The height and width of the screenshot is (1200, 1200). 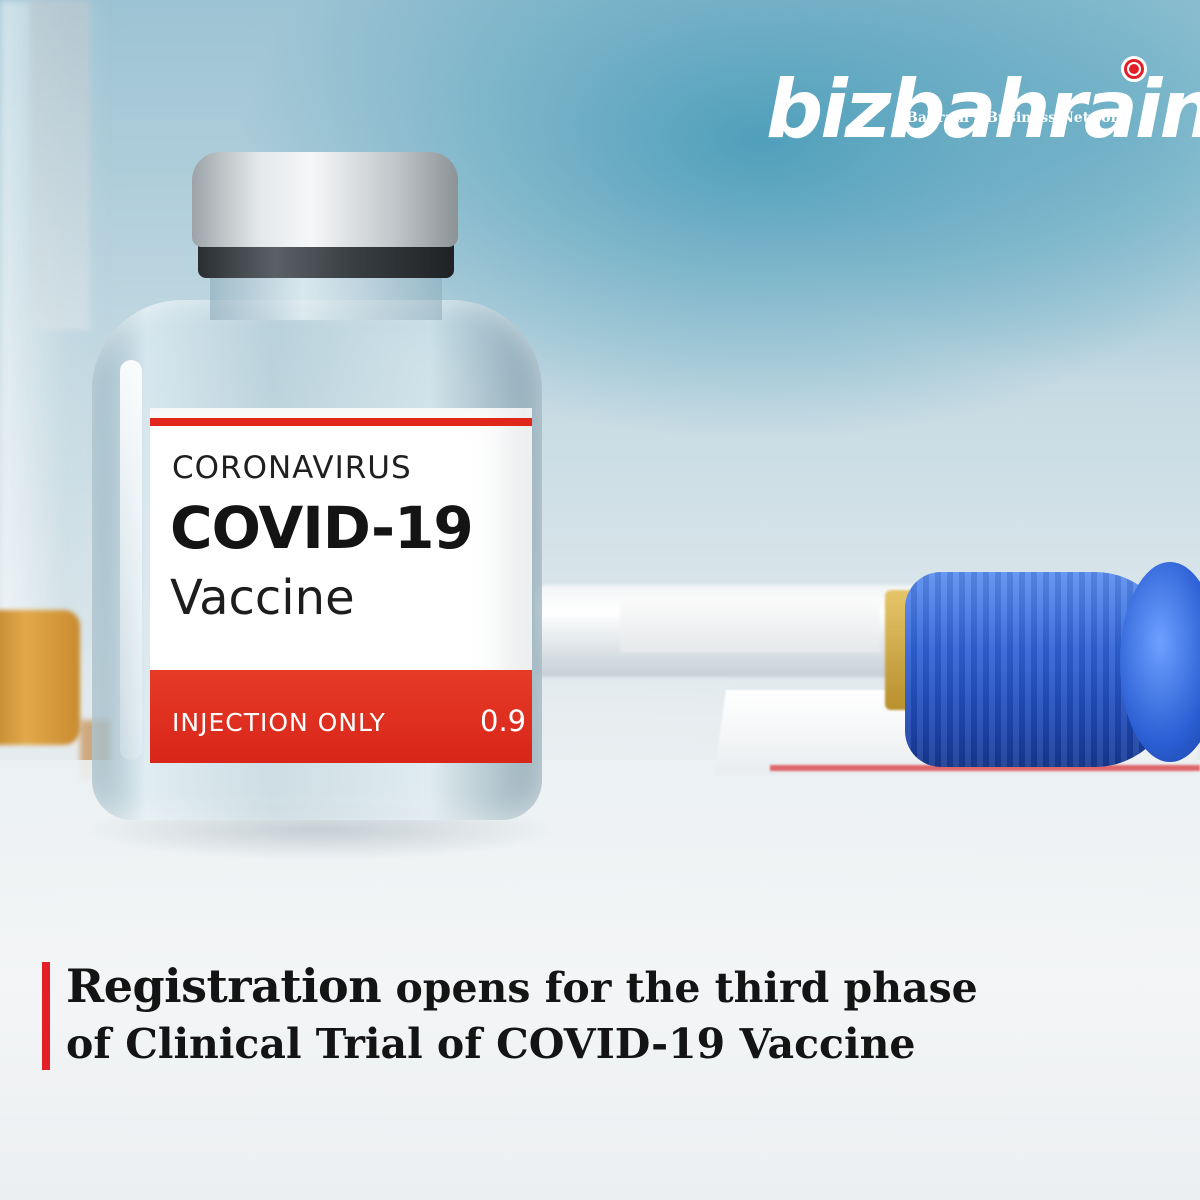 I want to click on label-line-covid: COVID-19, so click(x=322, y=528).